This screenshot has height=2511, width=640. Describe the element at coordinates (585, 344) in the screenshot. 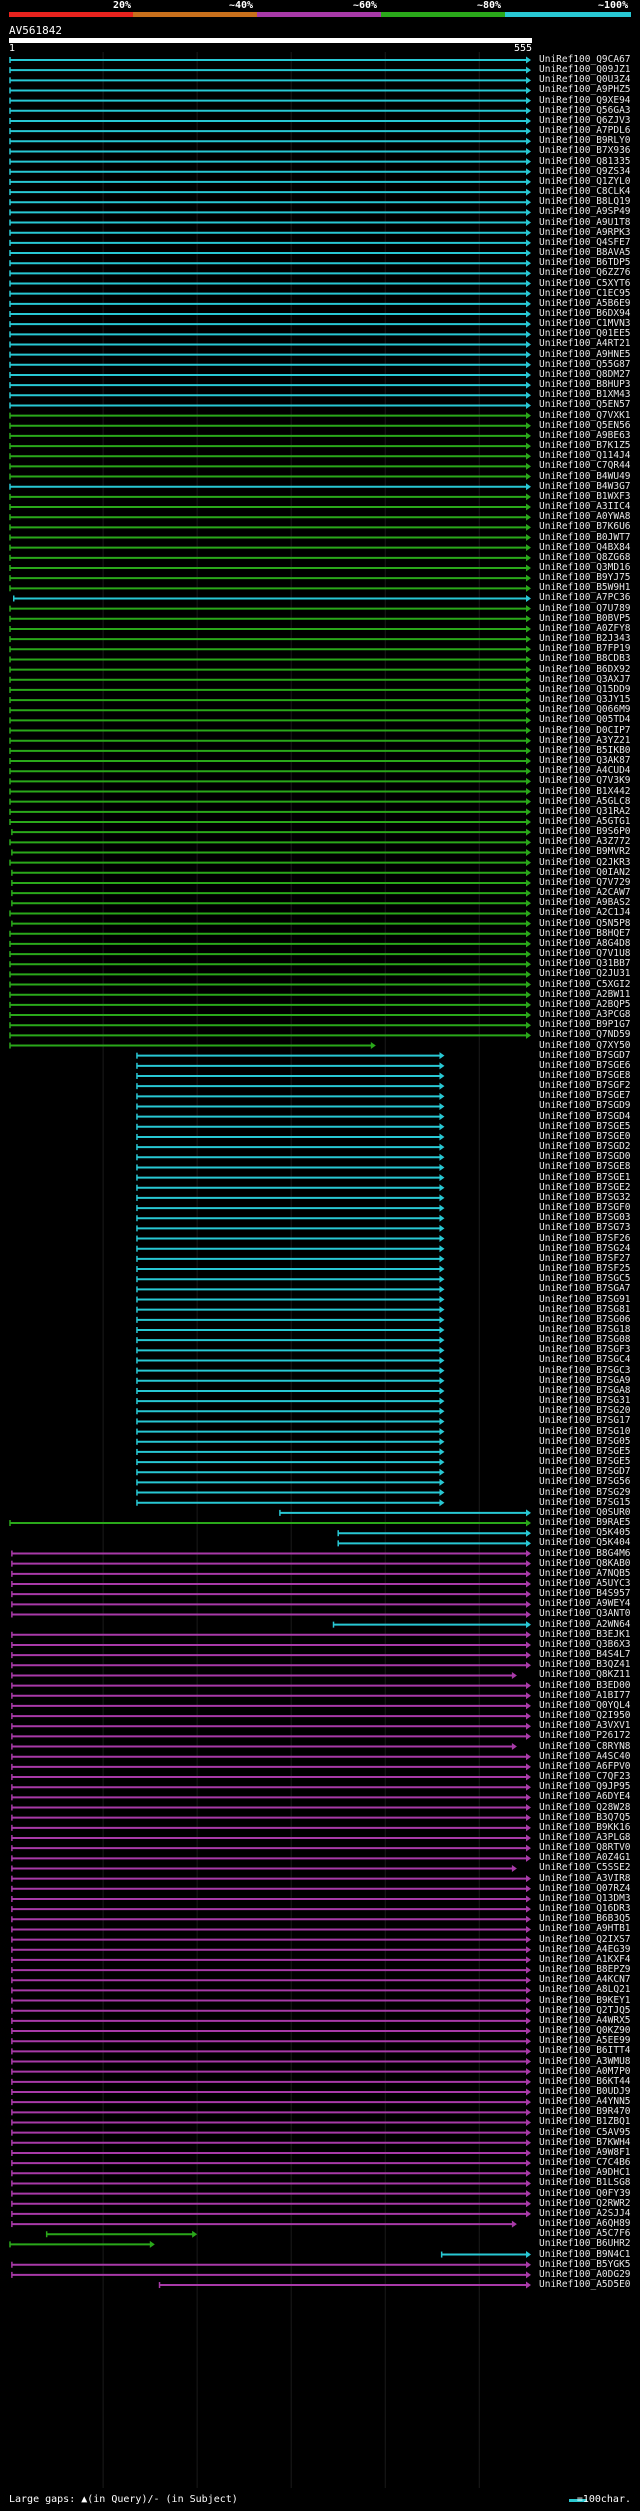

I see `hit-label: UniRef100_A4RT21` at that location.